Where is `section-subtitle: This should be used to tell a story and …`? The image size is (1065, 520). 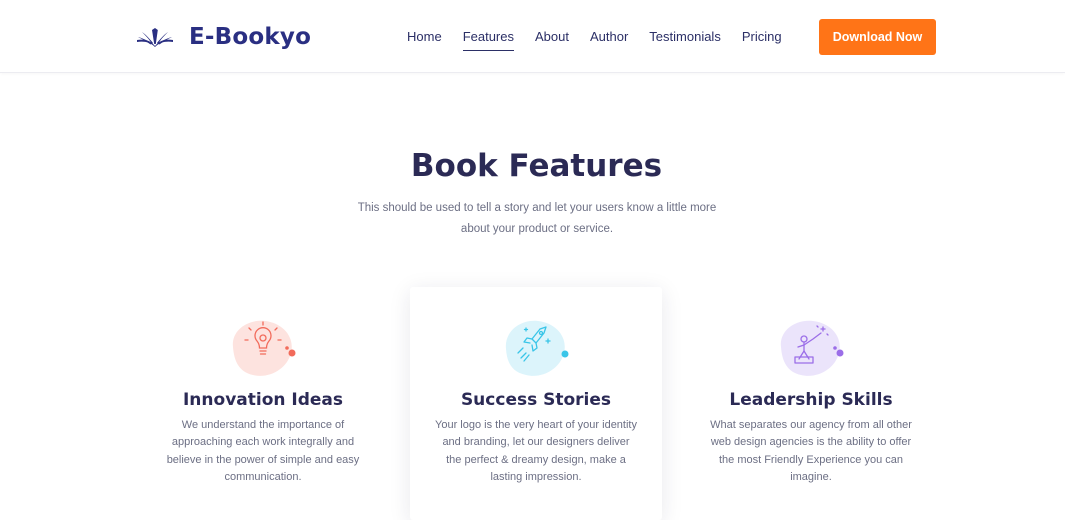
section-subtitle: This should be used to tell a story and … is located at coordinates (537, 218).